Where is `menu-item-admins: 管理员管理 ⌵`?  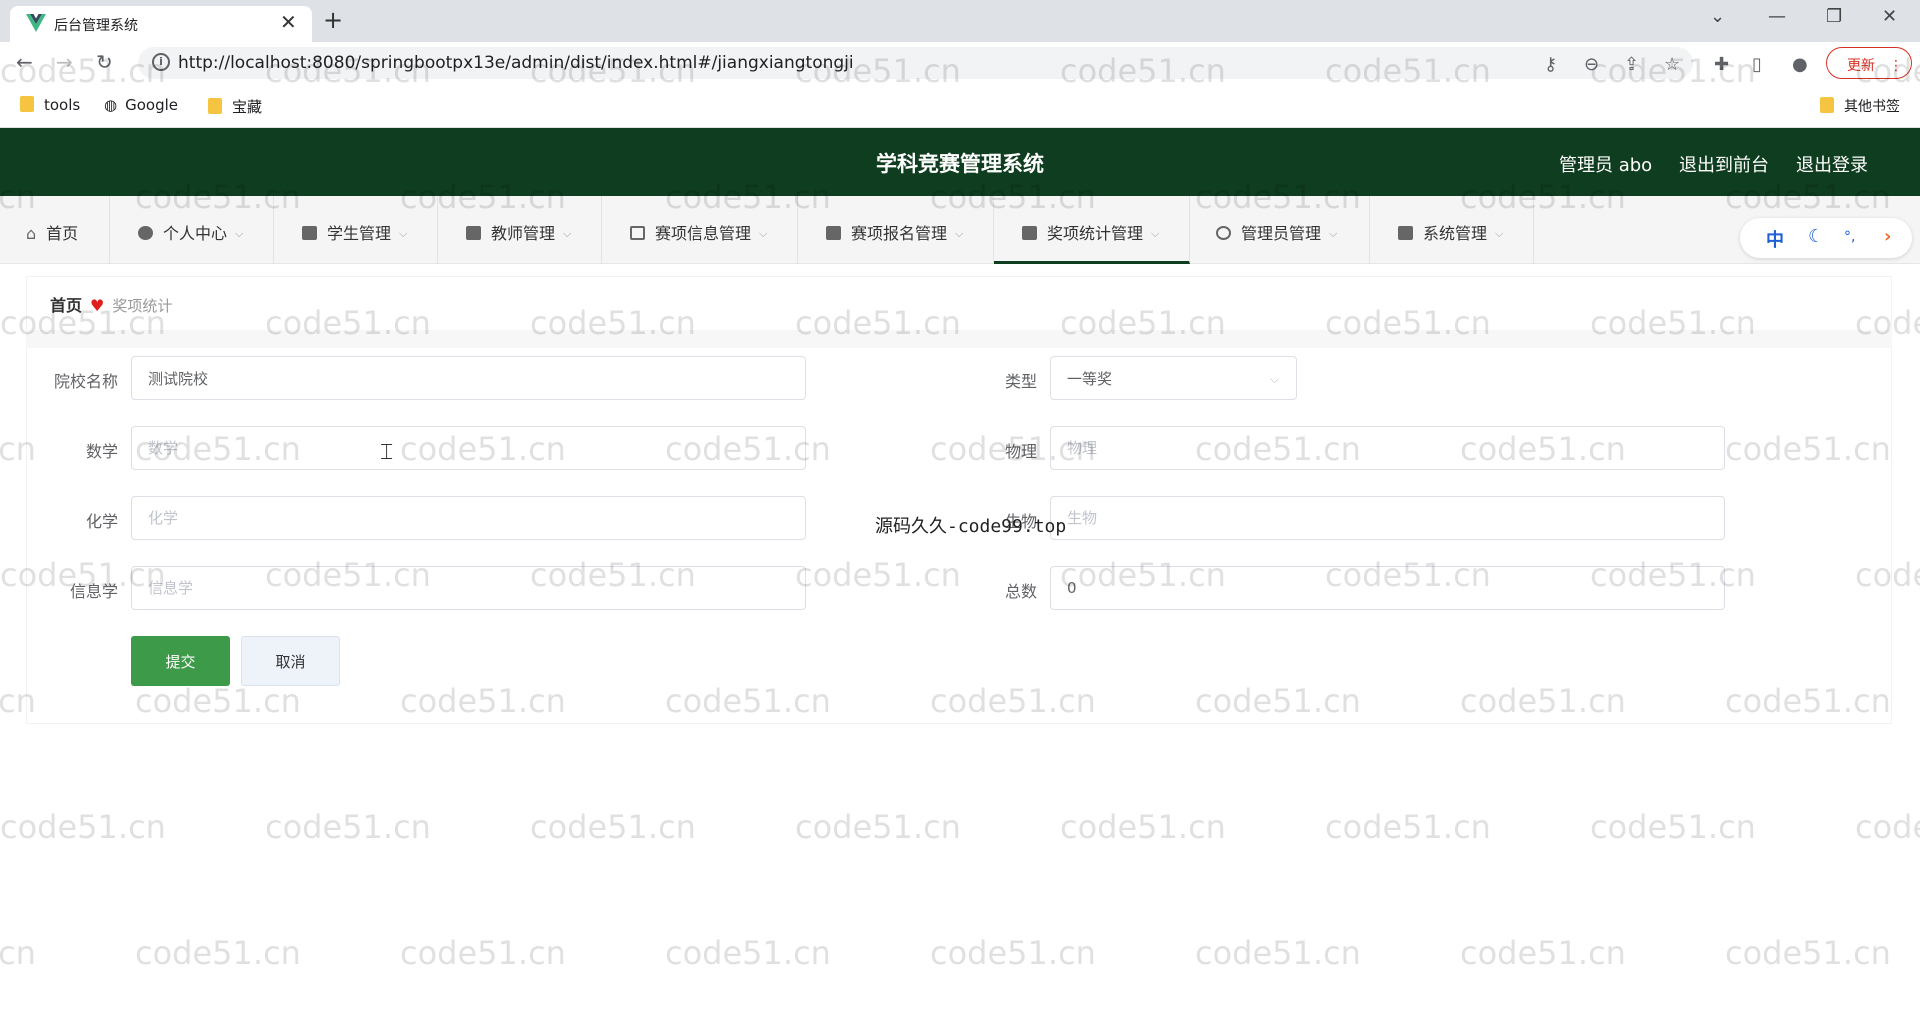
menu-item-admins: 管理员管理 ⌵ is located at coordinates (1280, 230).